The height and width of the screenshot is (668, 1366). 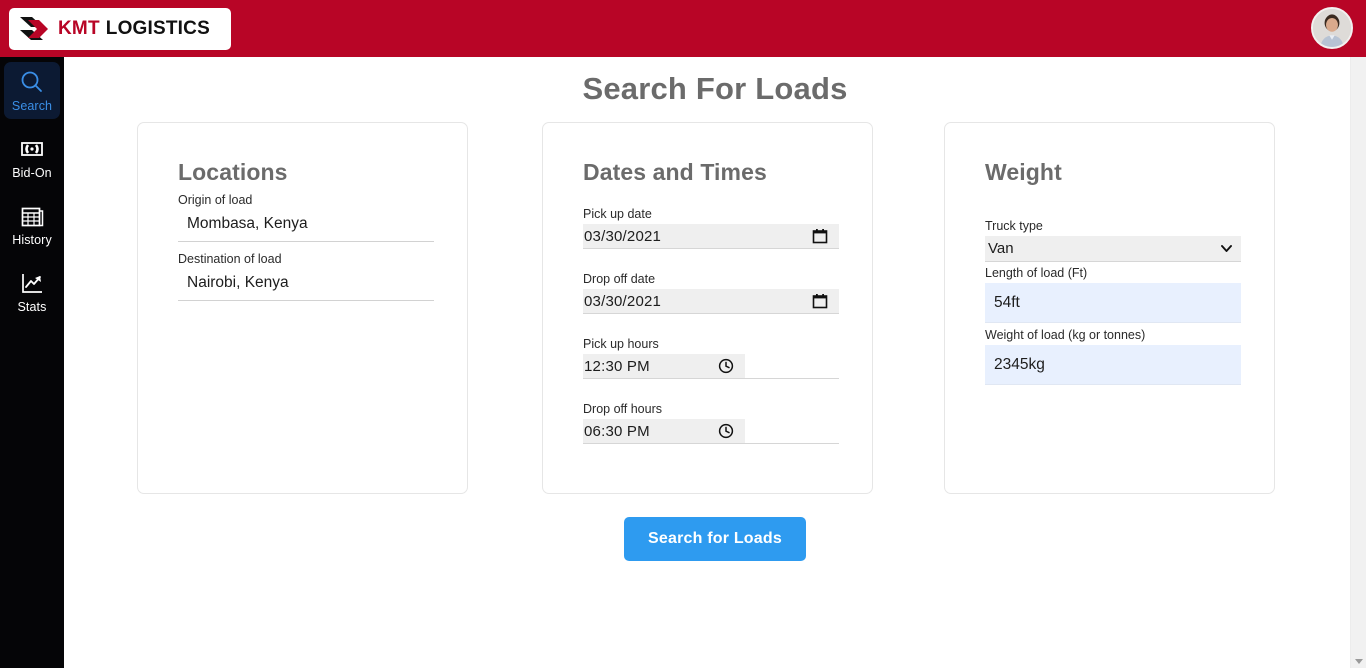 What do you see at coordinates (1023, 172) in the screenshot?
I see `weight-card-title: Weight` at bounding box center [1023, 172].